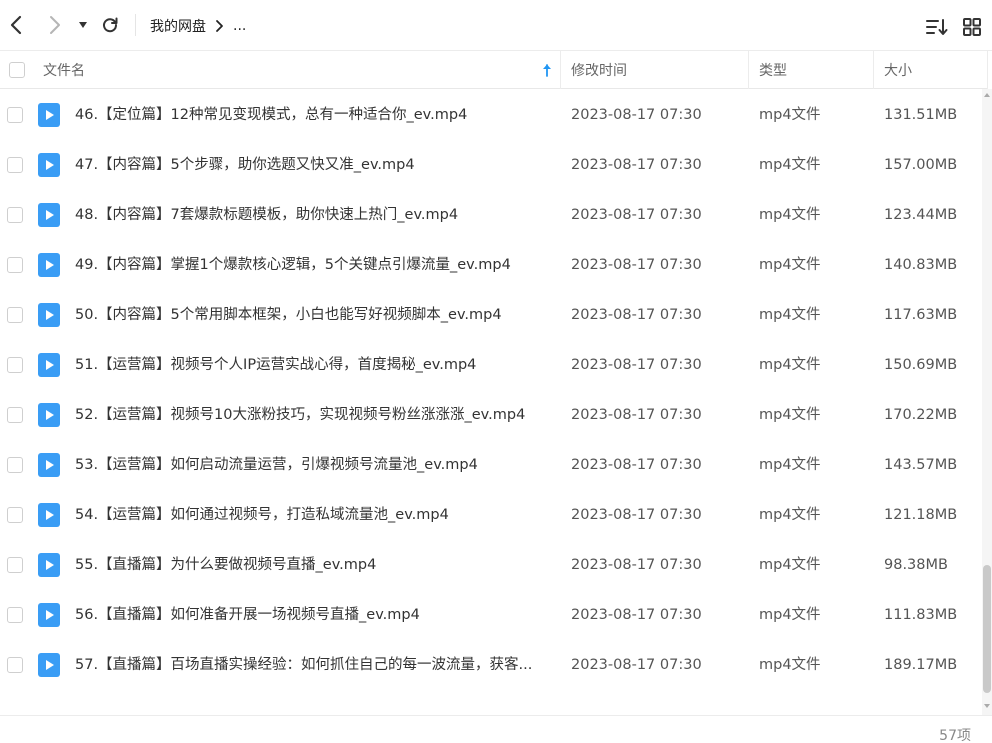 The image size is (992, 743). Describe the element at coordinates (987, 706) in the screenshot. I see `scroll-down-icon` at that location.